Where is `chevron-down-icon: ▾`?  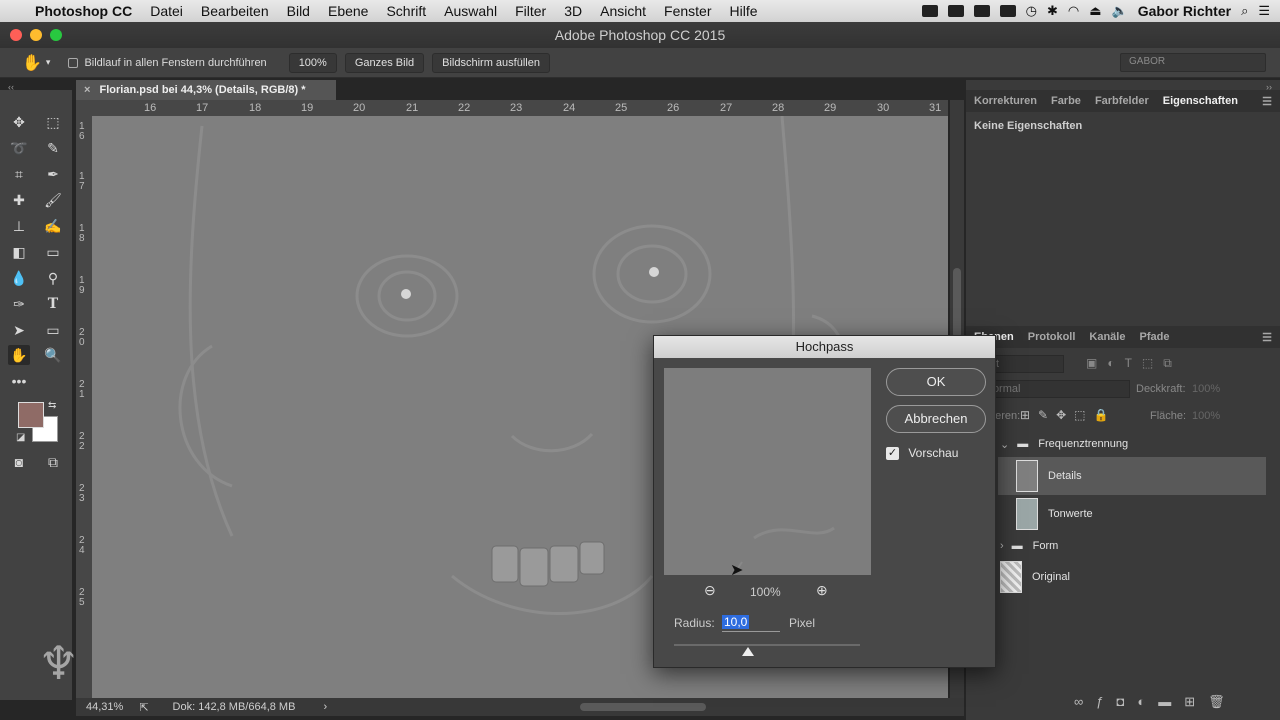 chevron-down-icon: ▾ is located at coordinates (48, 62).